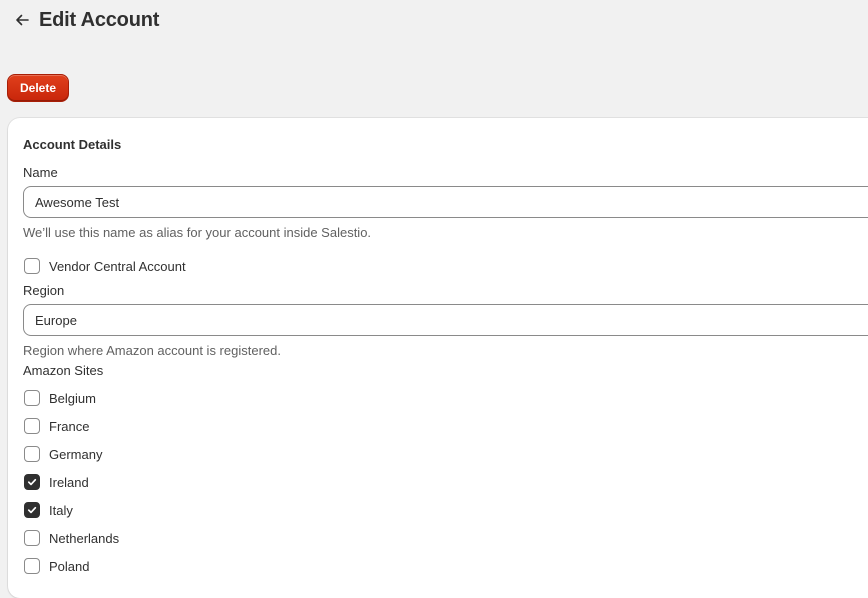 This screenshot has width=868, height=598. I want to click on page-header: Edit Account, so click(85, 20).